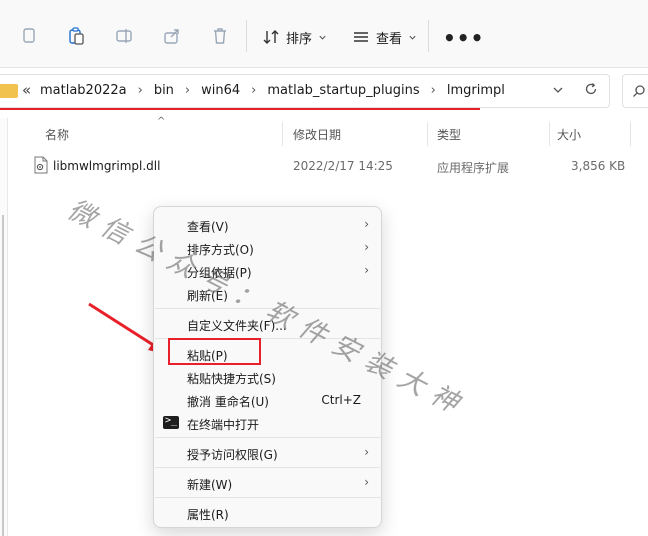 Image resolution: width=648 pixels, height=536 pixels. Describe the element at coordinates (9, 91) in the screenshot. I see `folder-icon` at that location.